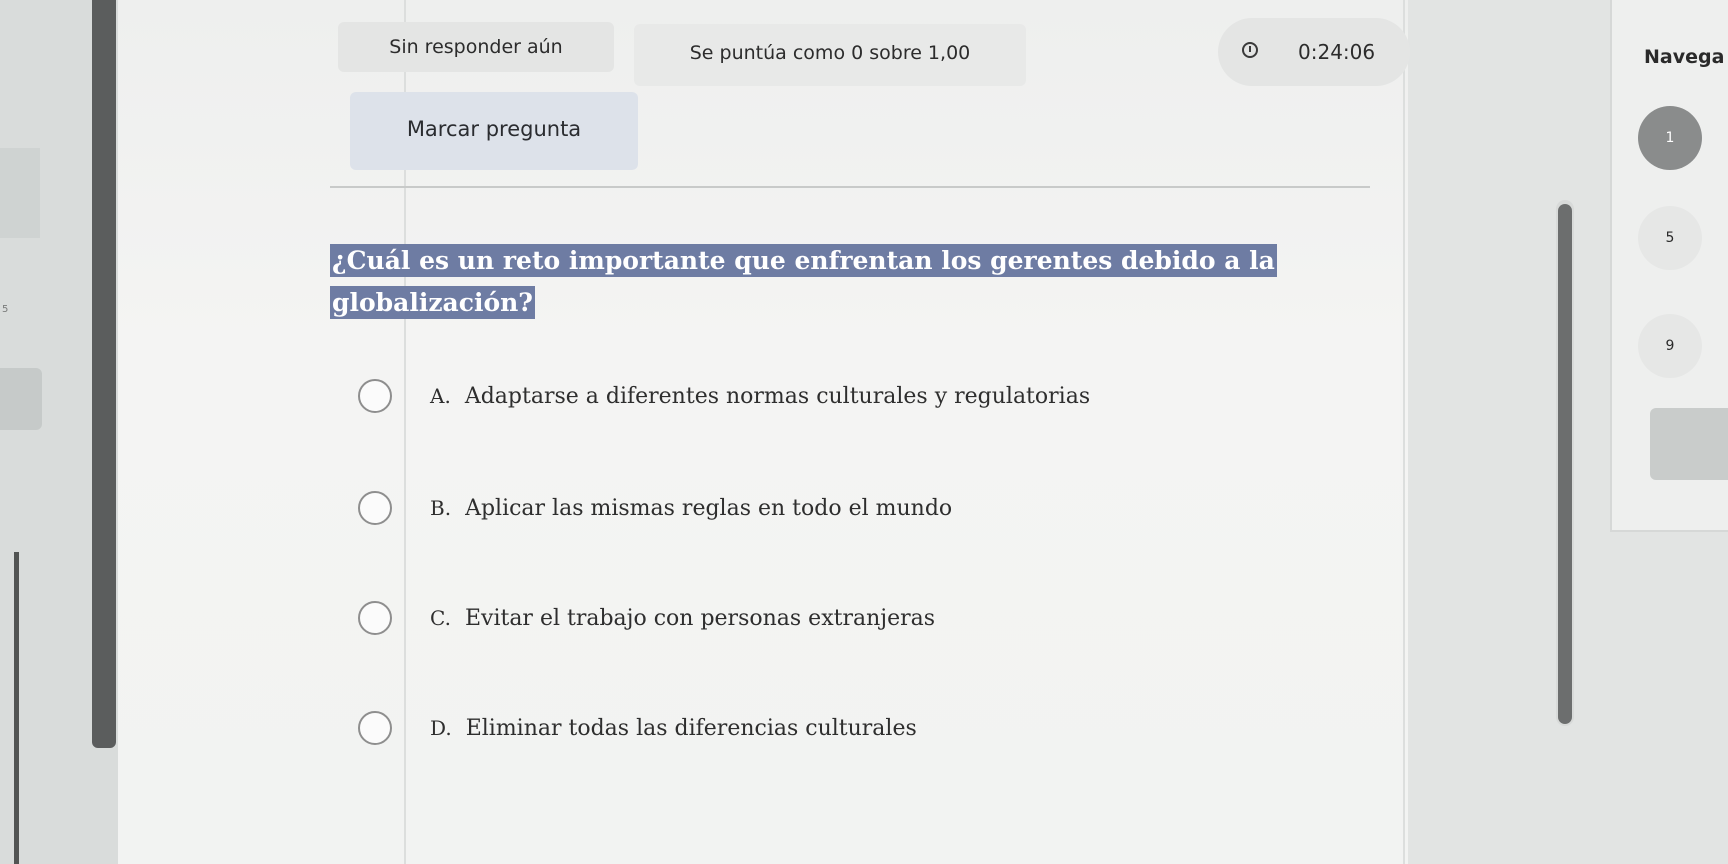  What do you see at coordinates (1250, 50) in the screenshot?
I see `clock-icon` at bounding box center [1250, 50].